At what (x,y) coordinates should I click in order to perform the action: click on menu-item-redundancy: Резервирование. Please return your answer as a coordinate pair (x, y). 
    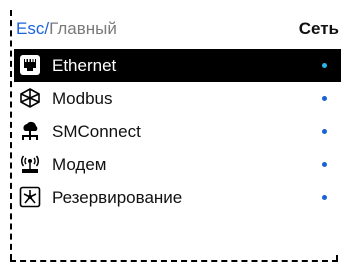
    Looking at the image, I should click on (177, 197).